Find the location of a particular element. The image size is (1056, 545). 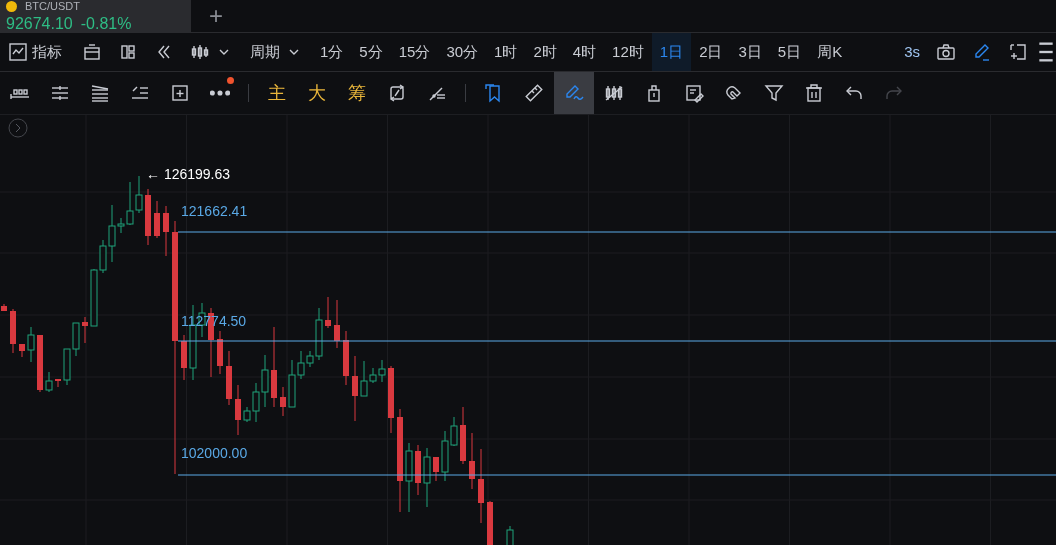

last-price: 92674.10 is located at coordinates (39, 23).